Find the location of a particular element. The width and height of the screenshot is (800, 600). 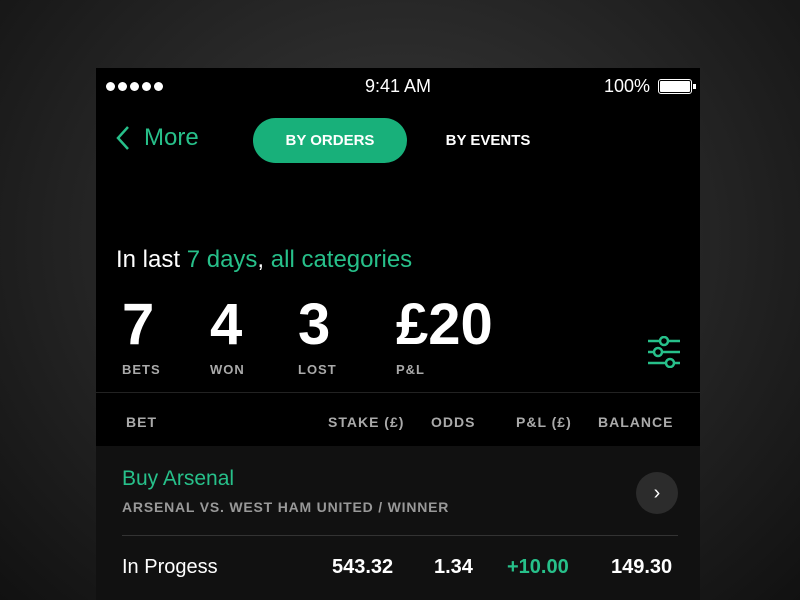

back-button: More is located at coordinates (157, 138).